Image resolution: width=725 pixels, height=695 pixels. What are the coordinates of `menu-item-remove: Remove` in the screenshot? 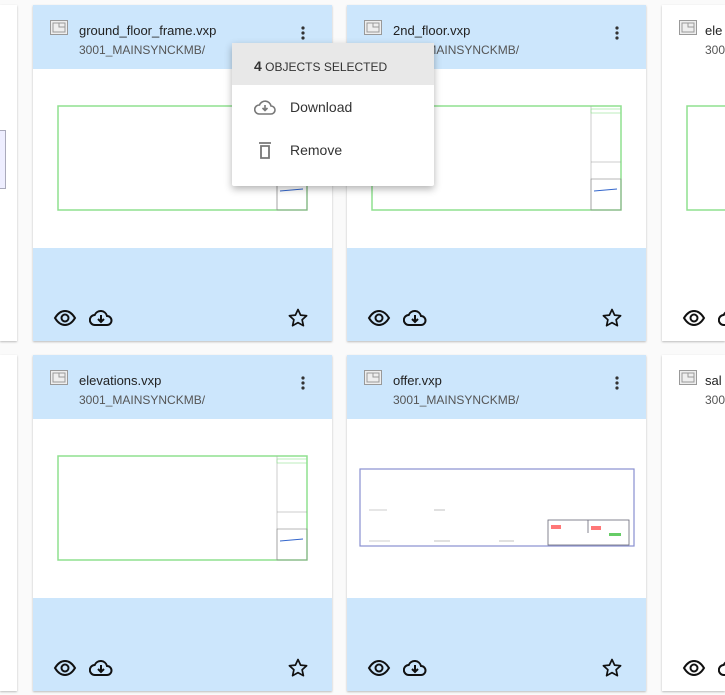 It's located at (333, 149).